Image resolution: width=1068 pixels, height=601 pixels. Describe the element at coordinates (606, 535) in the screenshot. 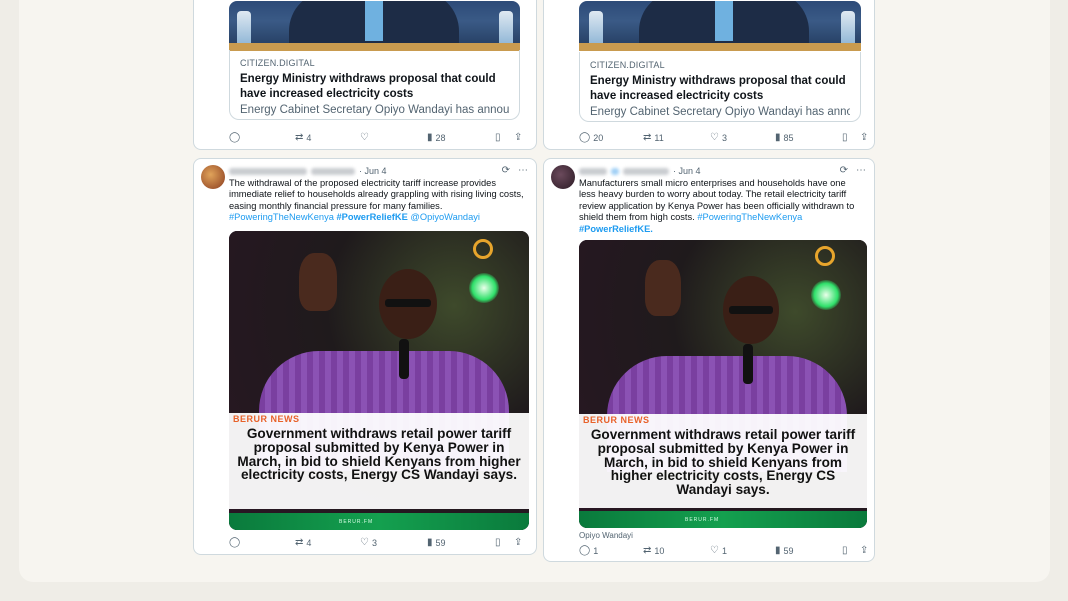

I see `media-credit: Opiyo Wandayi` at that location.